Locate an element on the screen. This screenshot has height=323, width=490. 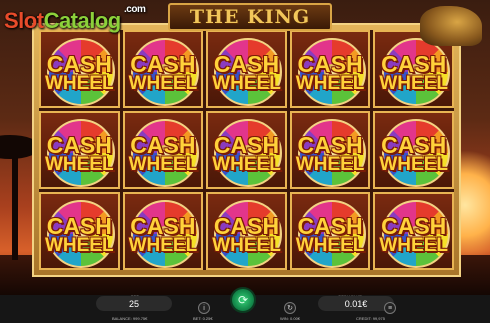
win-value: 0.00€ is located at coordinates (295, 318).